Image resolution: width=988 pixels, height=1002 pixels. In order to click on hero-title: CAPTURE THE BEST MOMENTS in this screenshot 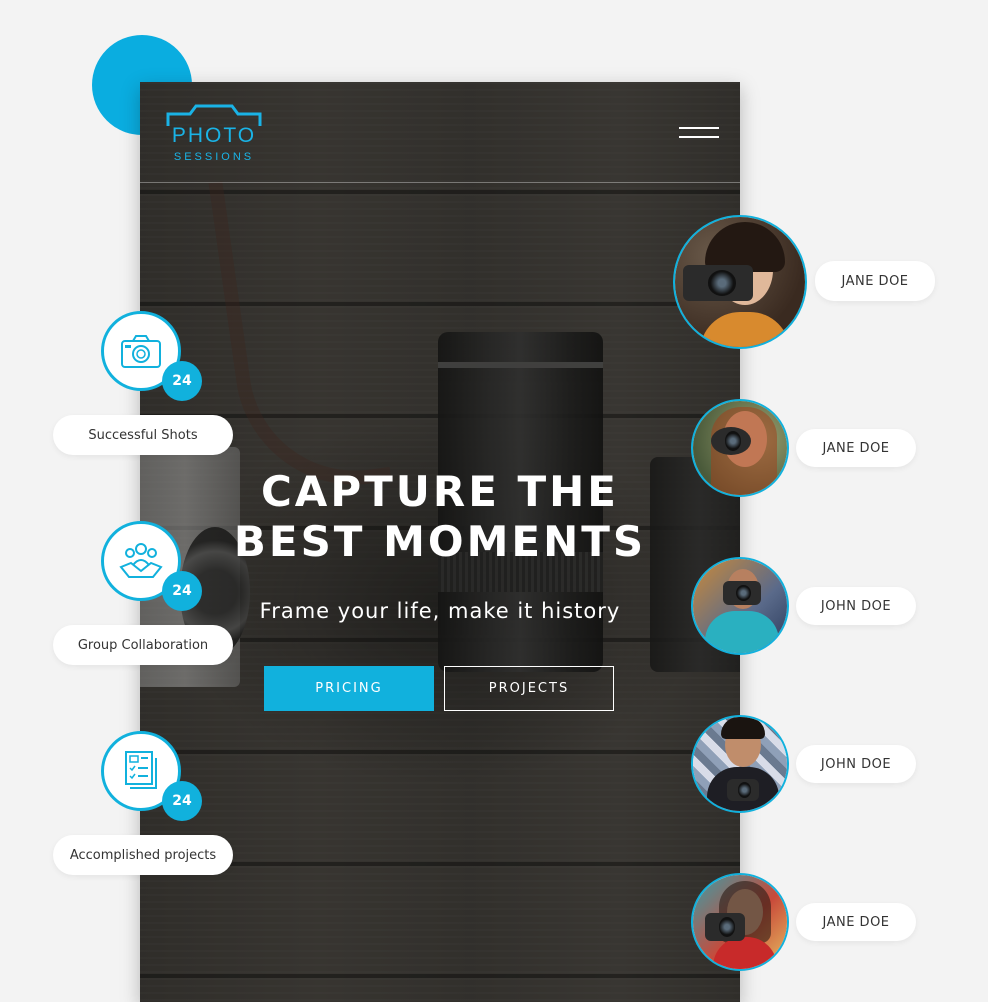, I will do `click(440, 517)`.